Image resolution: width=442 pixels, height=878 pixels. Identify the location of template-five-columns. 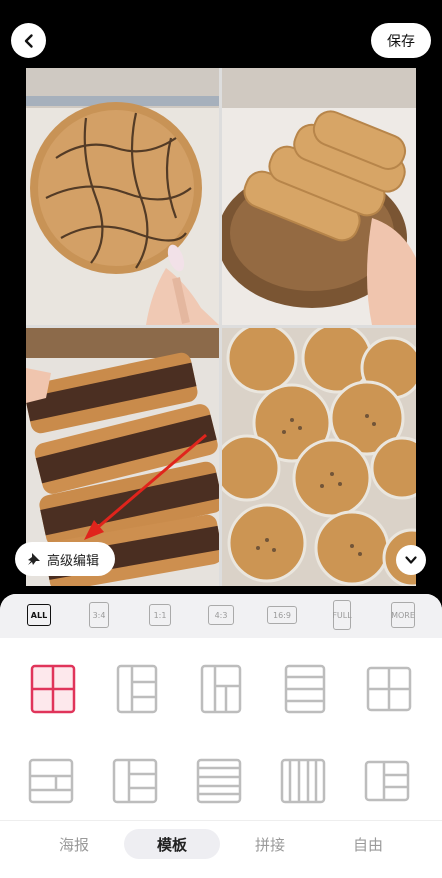
(303, 781).